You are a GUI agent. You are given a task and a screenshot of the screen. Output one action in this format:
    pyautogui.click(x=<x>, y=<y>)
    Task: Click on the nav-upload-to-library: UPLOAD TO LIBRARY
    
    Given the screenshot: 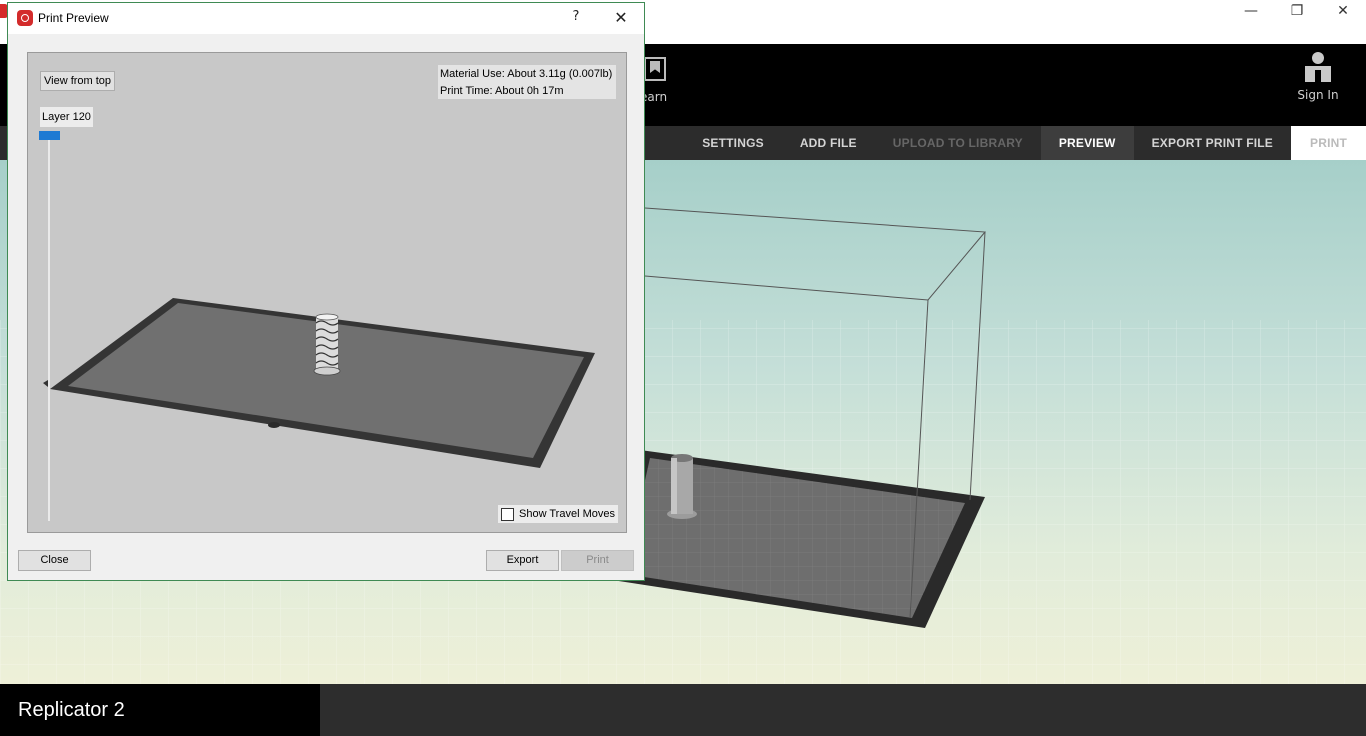 What is the action you would take?
    pyautogui.click(x=958, y=143)
    